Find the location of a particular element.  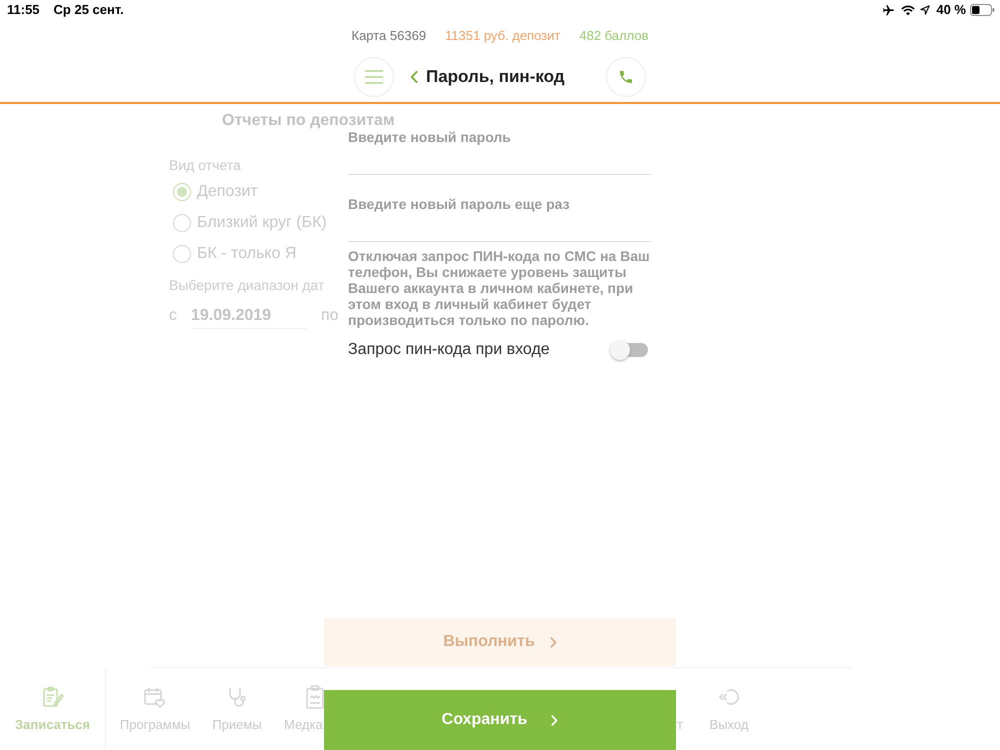

clipboard-icon is located at coordinates (315, 697).